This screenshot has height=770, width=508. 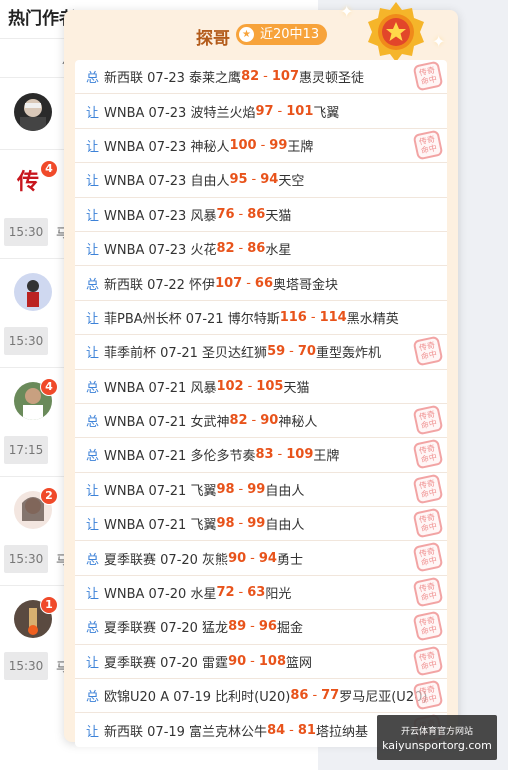 I want to click on pick-row: 让 WNBA 07-23 风暴 76-86 天猫, so click(x=261, y=215).